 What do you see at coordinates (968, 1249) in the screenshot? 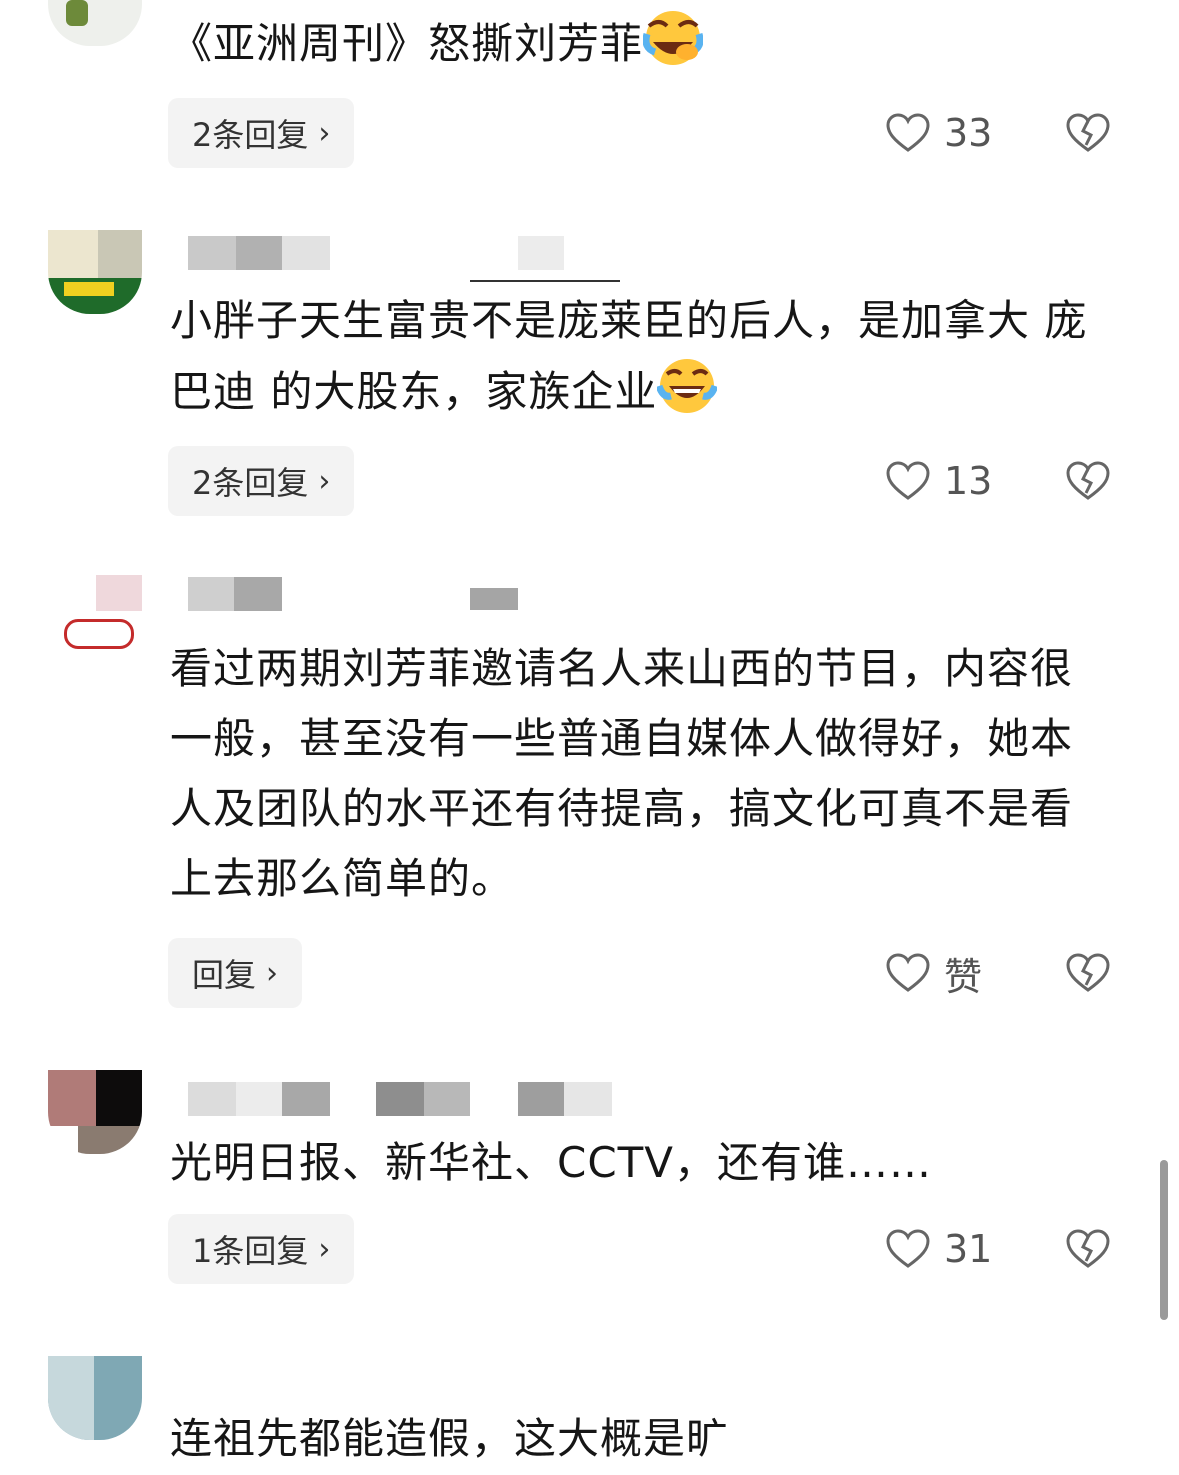
I see `like-count: 31` at bounding box center [968, 1249].